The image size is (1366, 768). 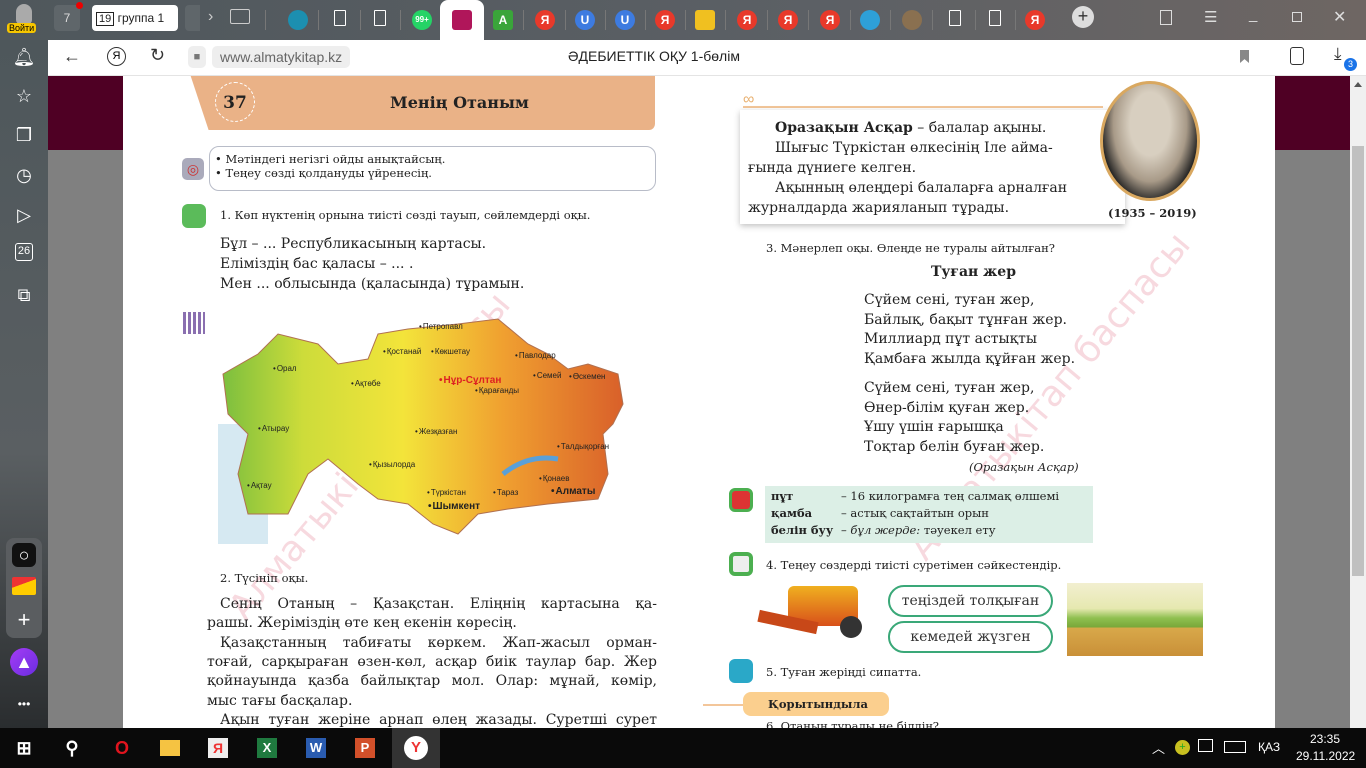 I want to click on glossary-note: – бұл жерде:, so click(x=881, y=530).